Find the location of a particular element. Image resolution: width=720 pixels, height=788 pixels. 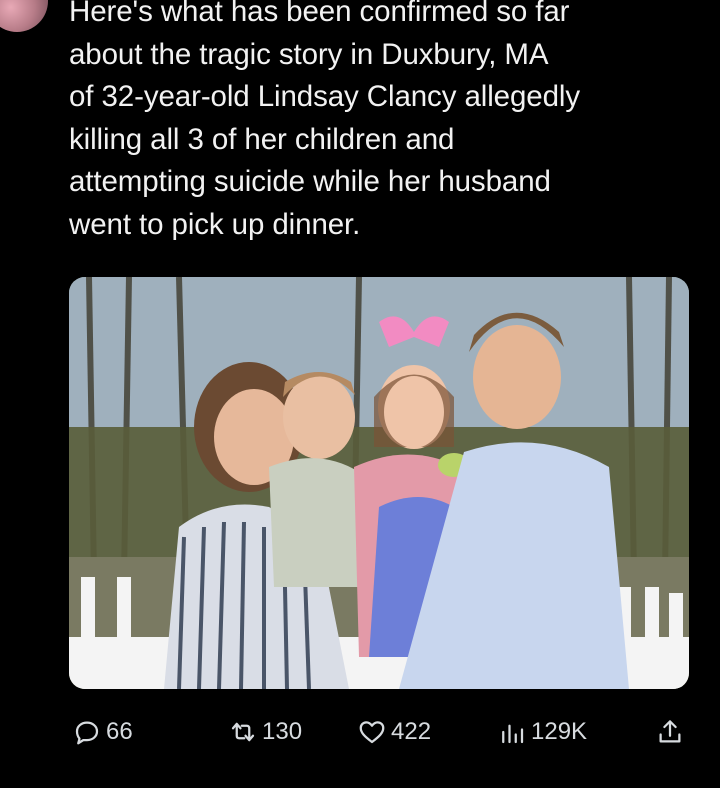

views-button: 129K is located at coordinates (542, 732).